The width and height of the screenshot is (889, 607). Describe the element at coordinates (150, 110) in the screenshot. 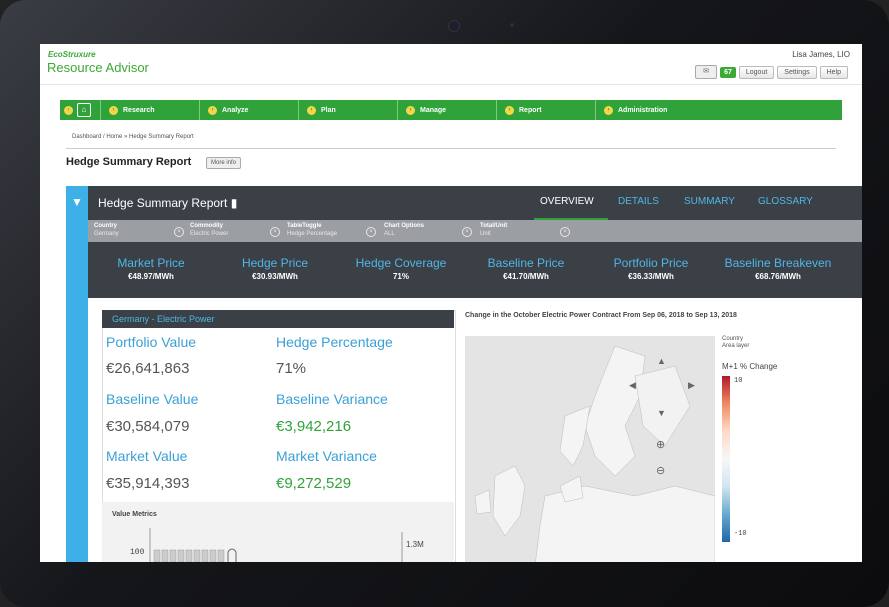

I see `nav-item-research: › Research` at that location.